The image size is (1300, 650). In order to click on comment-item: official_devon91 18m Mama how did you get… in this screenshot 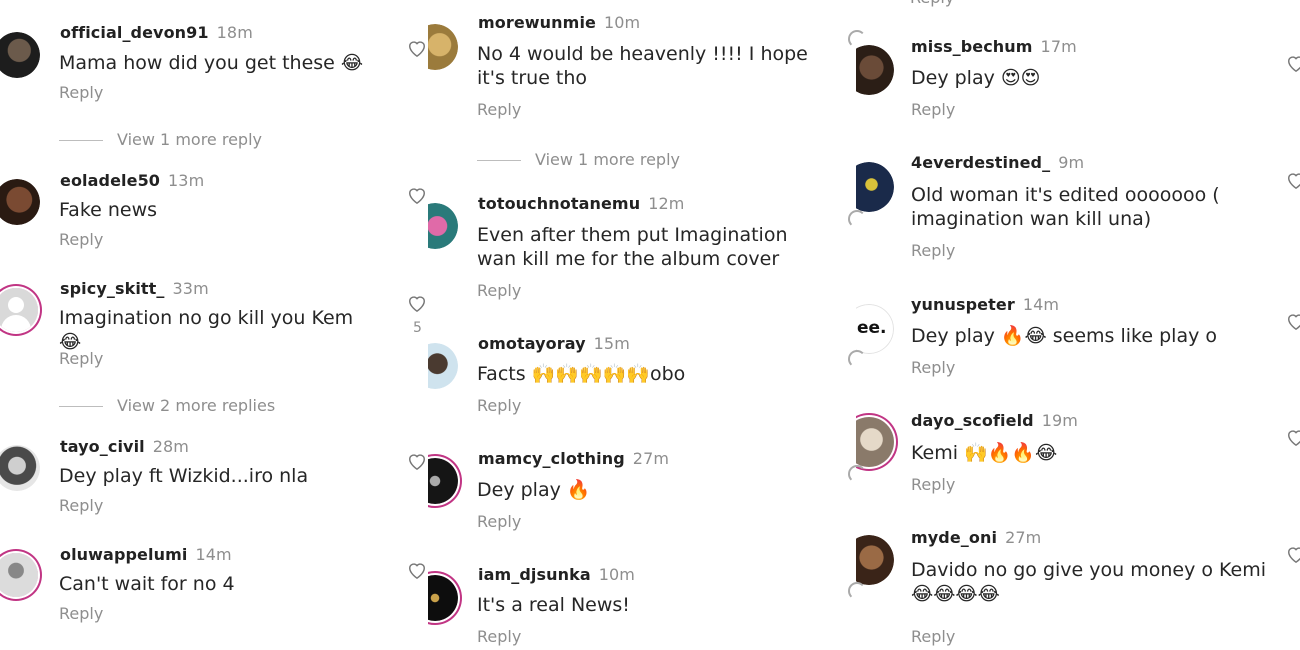, I will do `click(200, 80)`.